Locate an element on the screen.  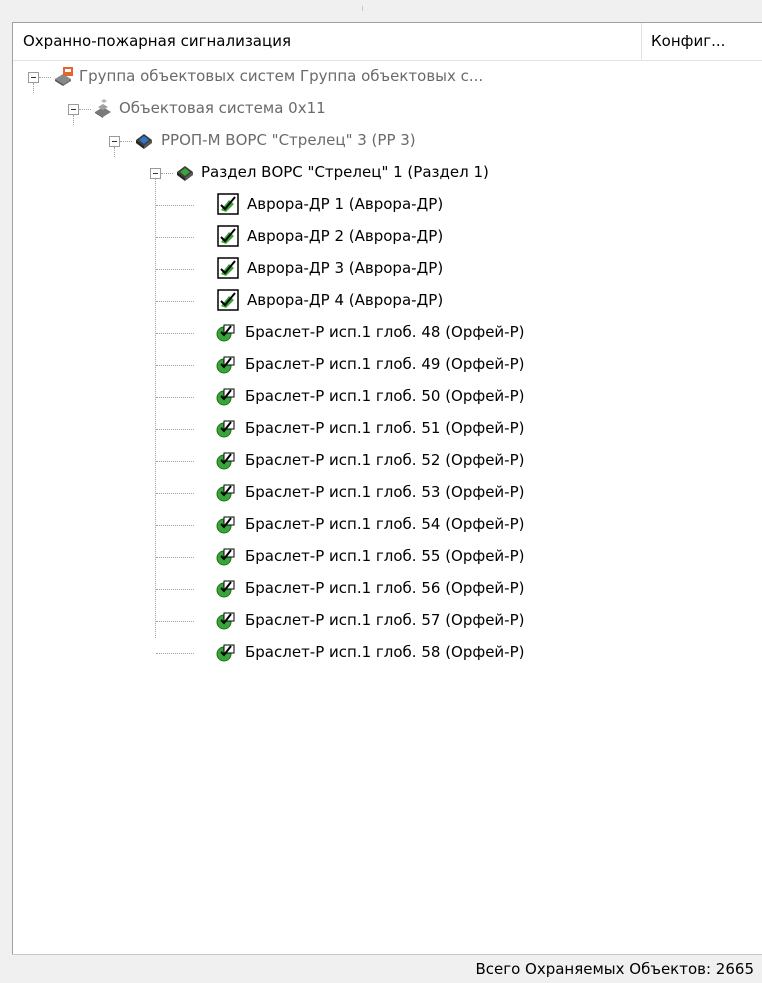
tree-node-bracelet: Браслет-Р исп.1 глоб. 58 (Орфей-Р) is located at coordinates (387, 653).